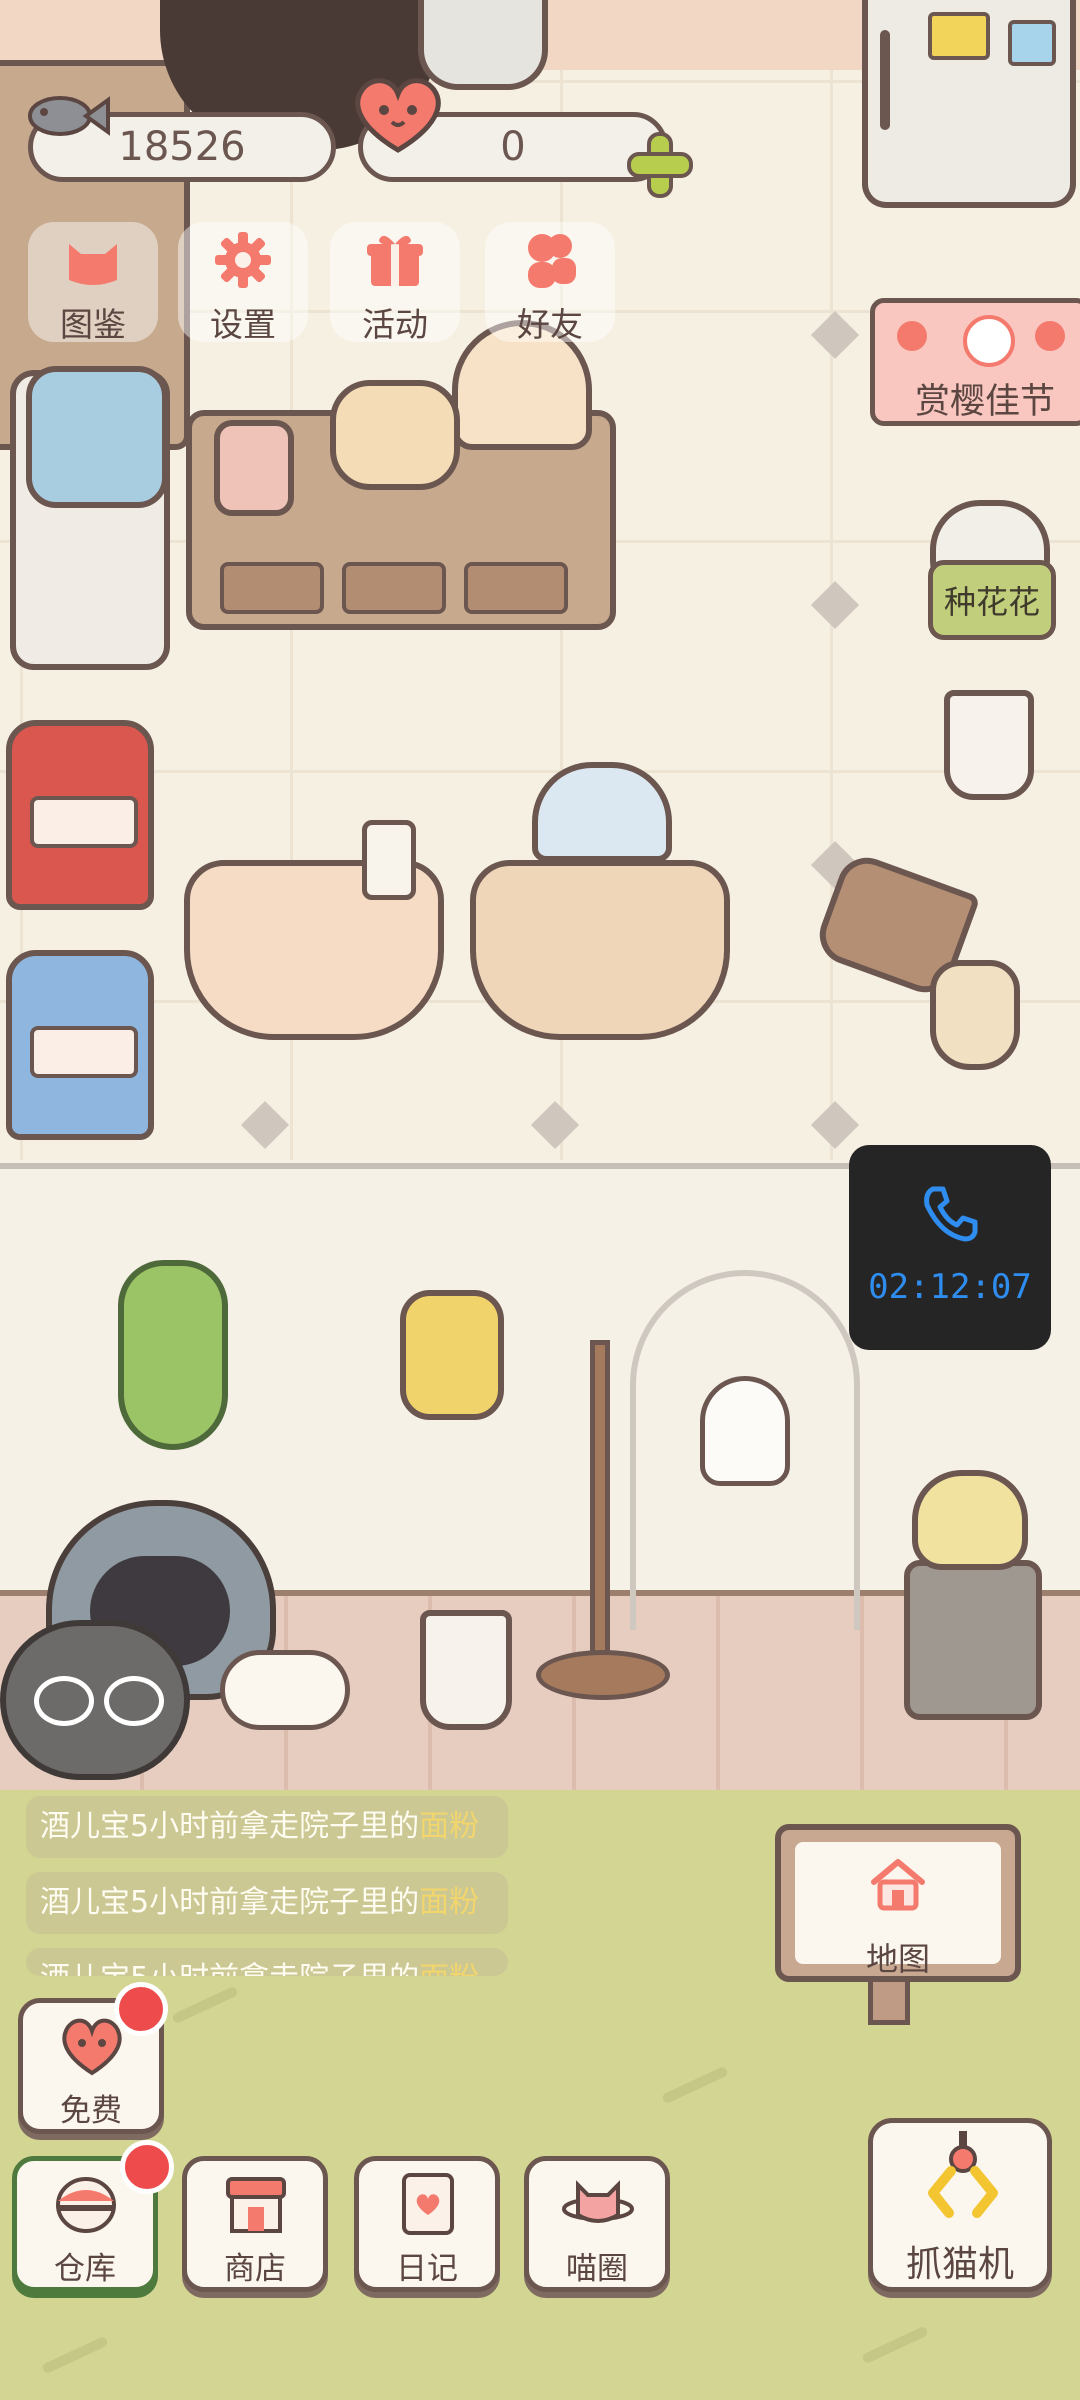  I want to click on candle, so click(389, 860).